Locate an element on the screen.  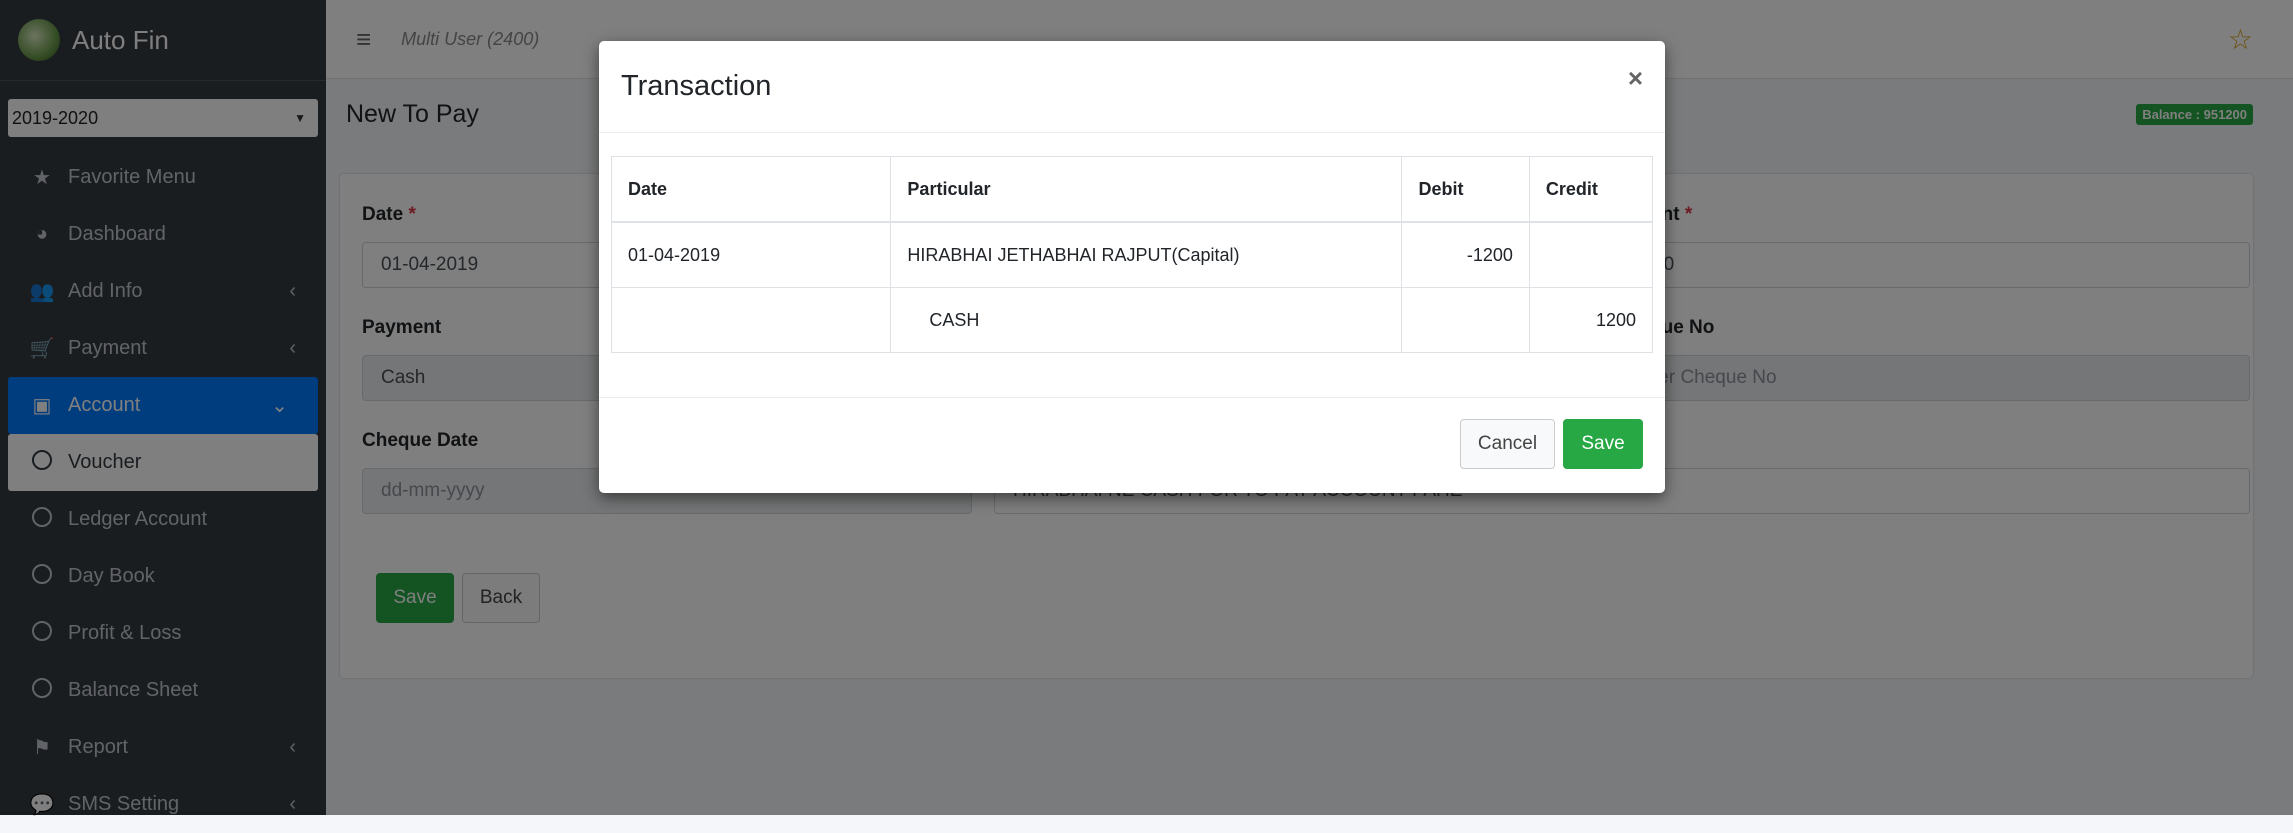
column-header-date: Date is located at coordinates (751, 189).